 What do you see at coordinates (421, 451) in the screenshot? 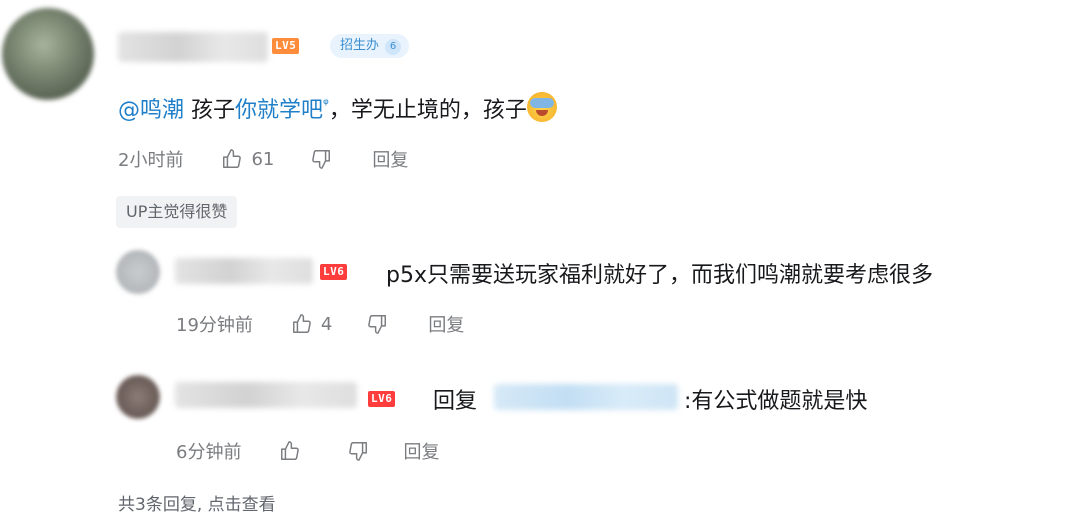
I see `reply2-reply-button: 回复` at bounding box center [421, 451].